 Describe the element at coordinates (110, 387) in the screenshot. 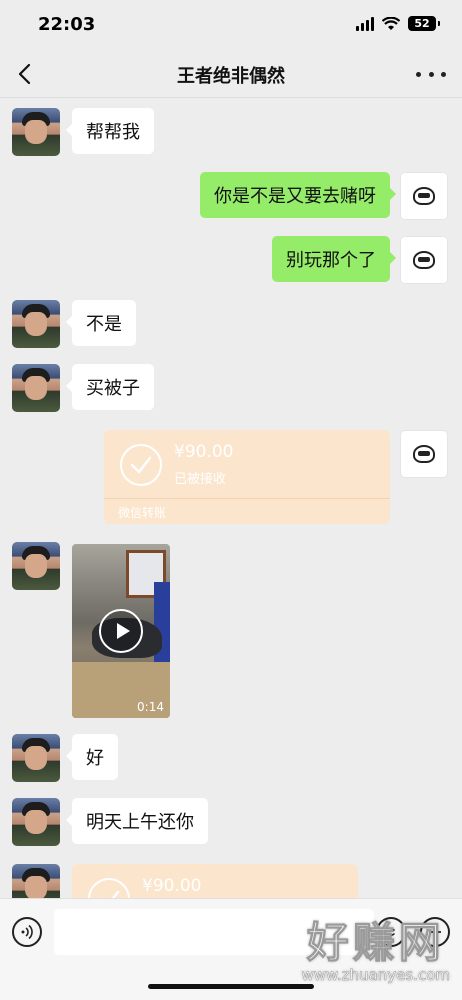

I see `message-bubble: 买被子` at that location.